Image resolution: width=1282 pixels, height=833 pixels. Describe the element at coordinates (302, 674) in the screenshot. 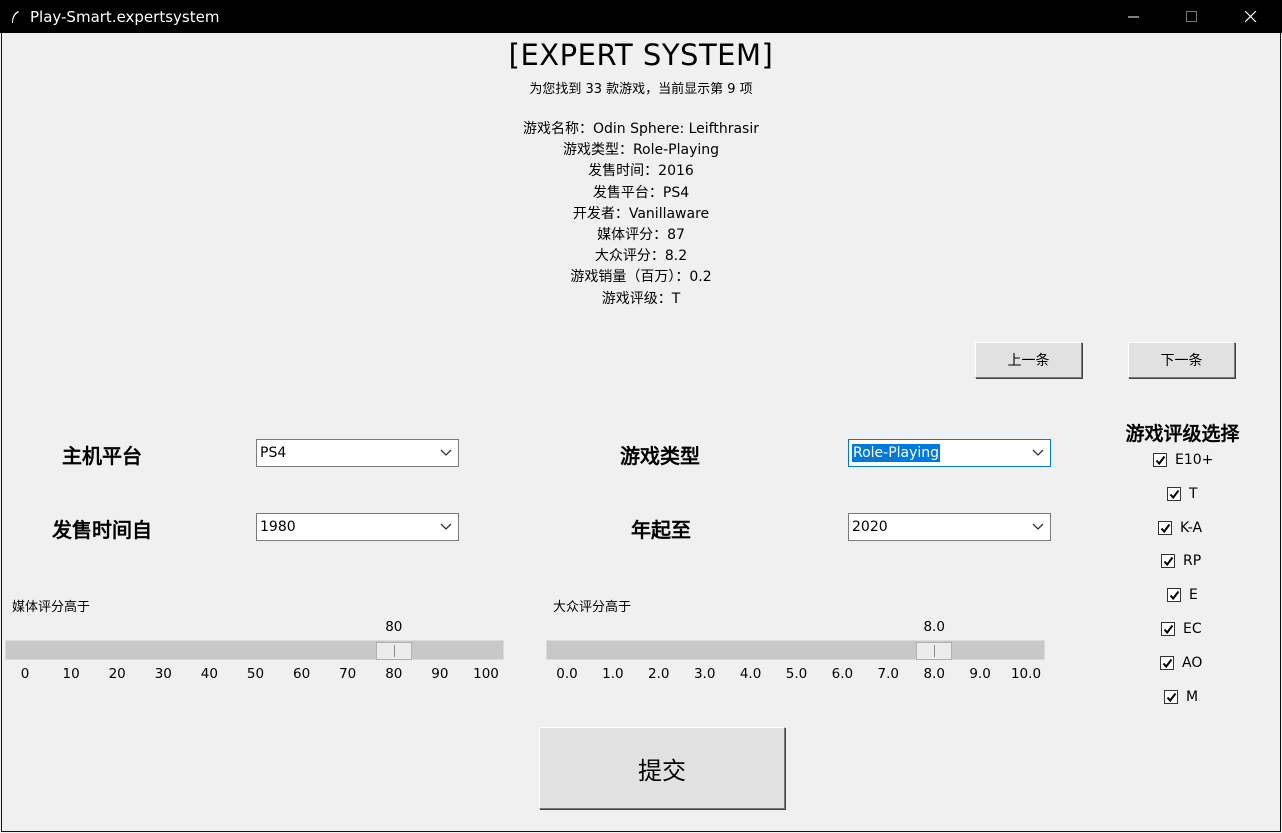

I see `scale-tick-label: 60` at that location.